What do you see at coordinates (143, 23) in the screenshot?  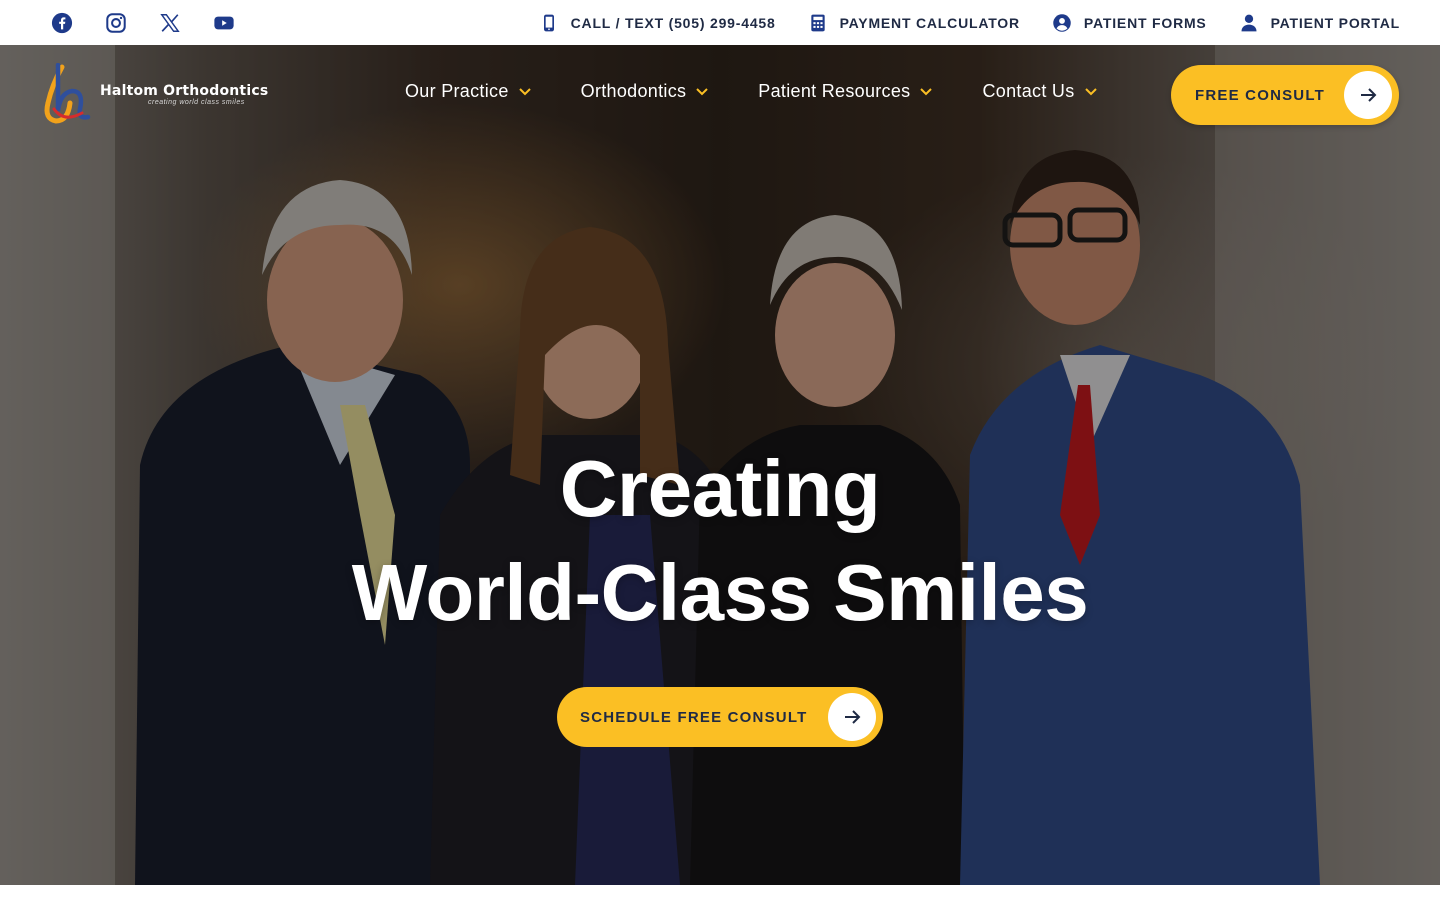 I see `social-links` at bounding box center [143, 23].